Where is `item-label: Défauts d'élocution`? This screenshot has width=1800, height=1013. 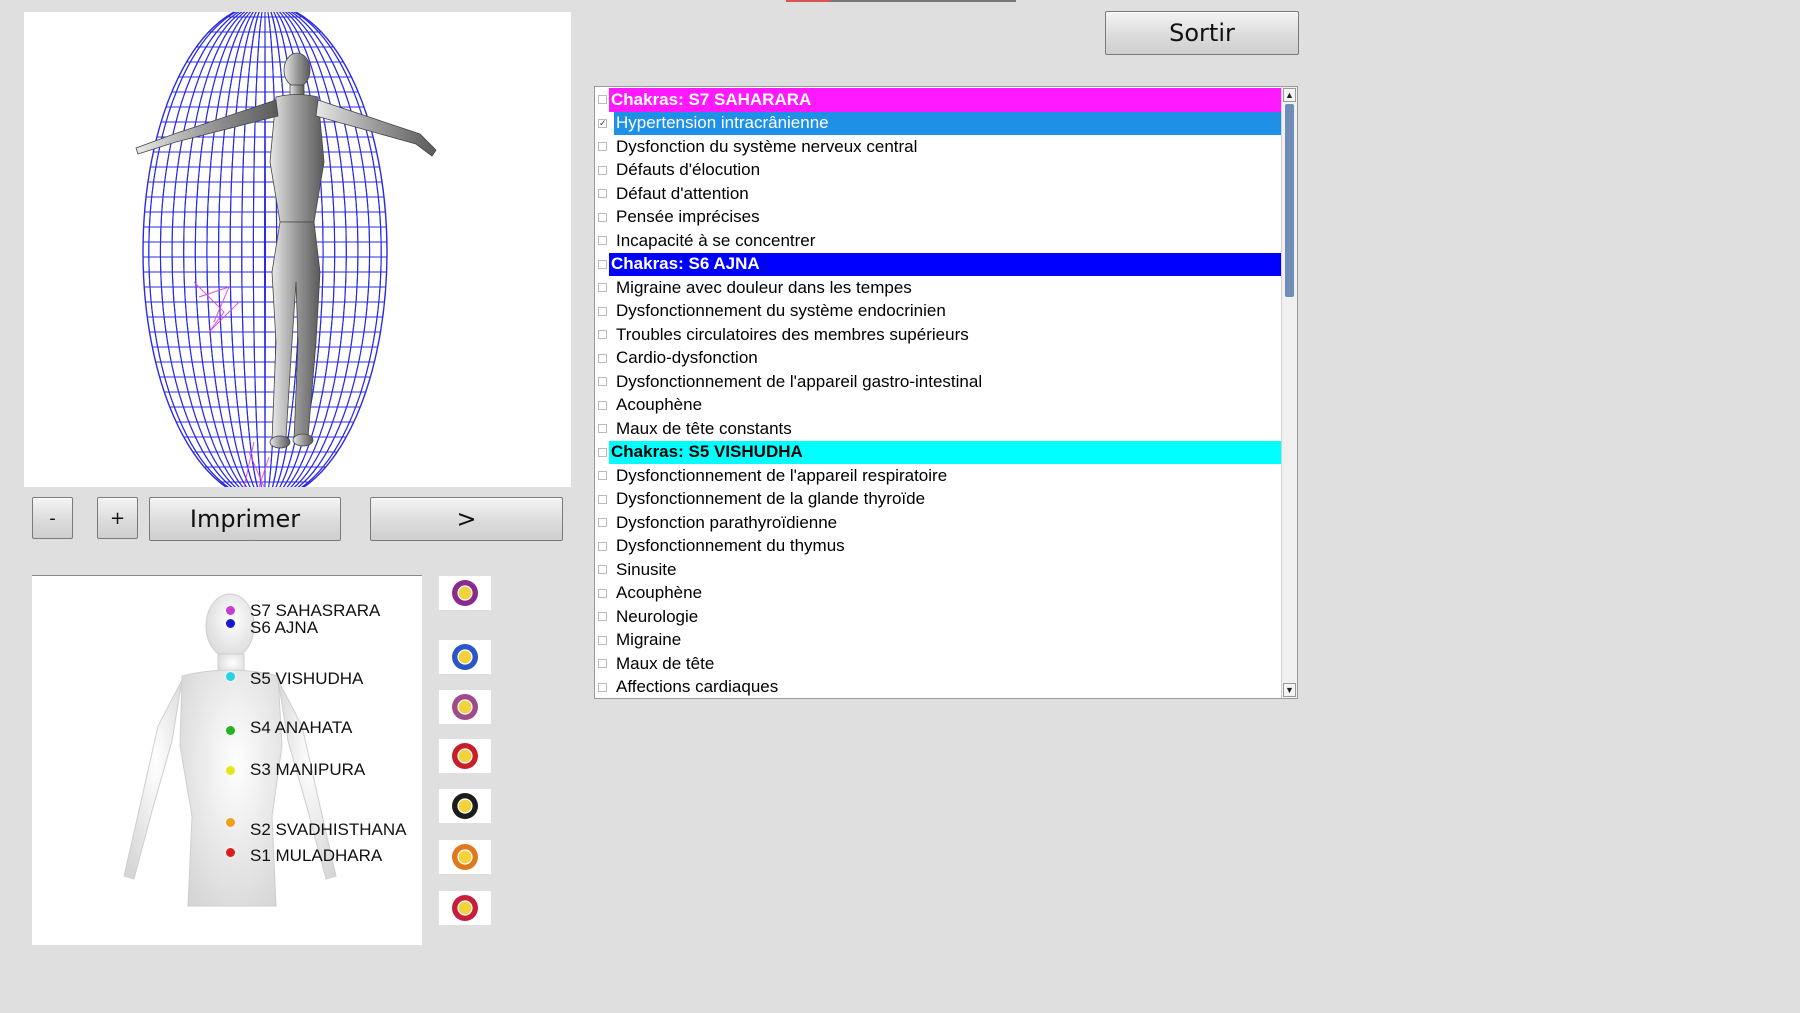 item-label: Défauts d'élocution is located at coordinates (688, 170).